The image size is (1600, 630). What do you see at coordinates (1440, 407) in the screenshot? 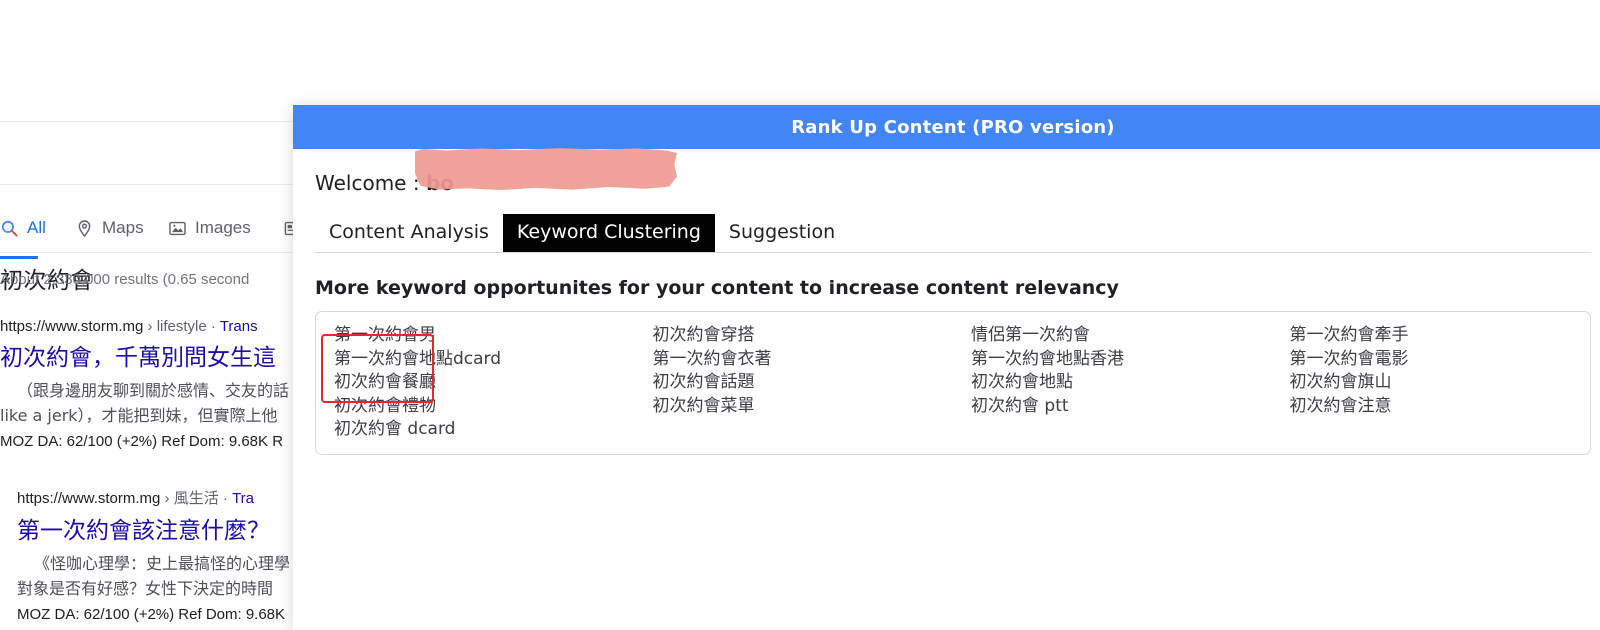
I see `keyword-item: 初次約會注意` at bounding box center [1440, 407].